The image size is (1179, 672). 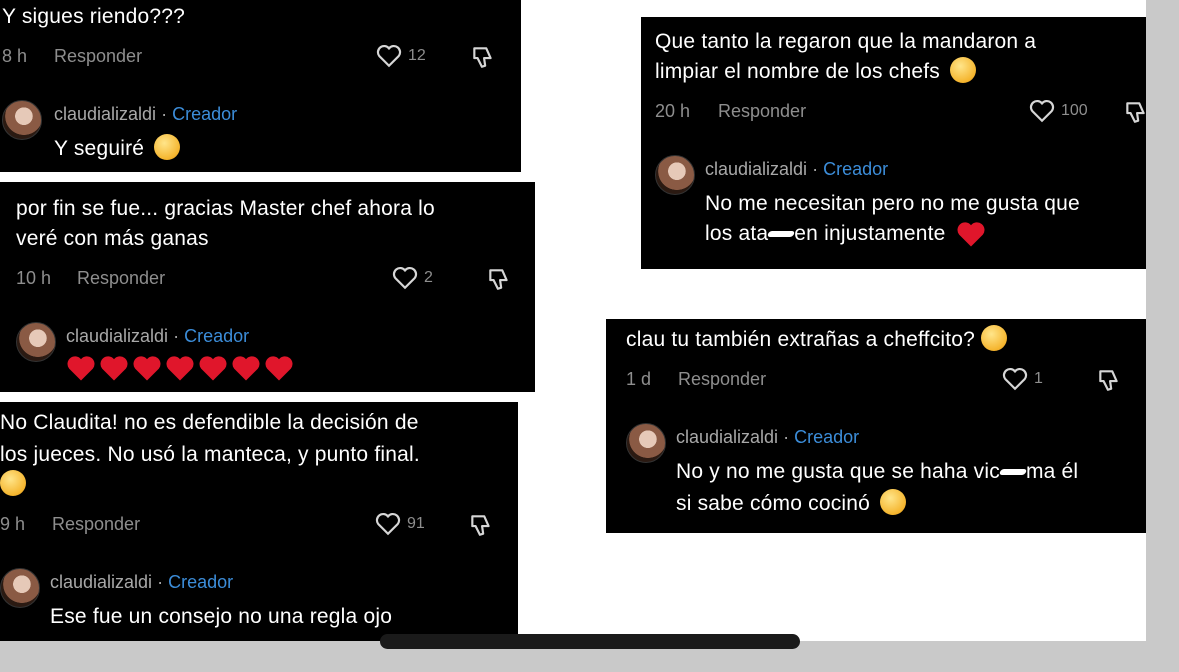 What do you see at coordinates (99, 148) in the screenshot?
I see `reply-text-value: Y seguiré` at bounding box center [99, 148].